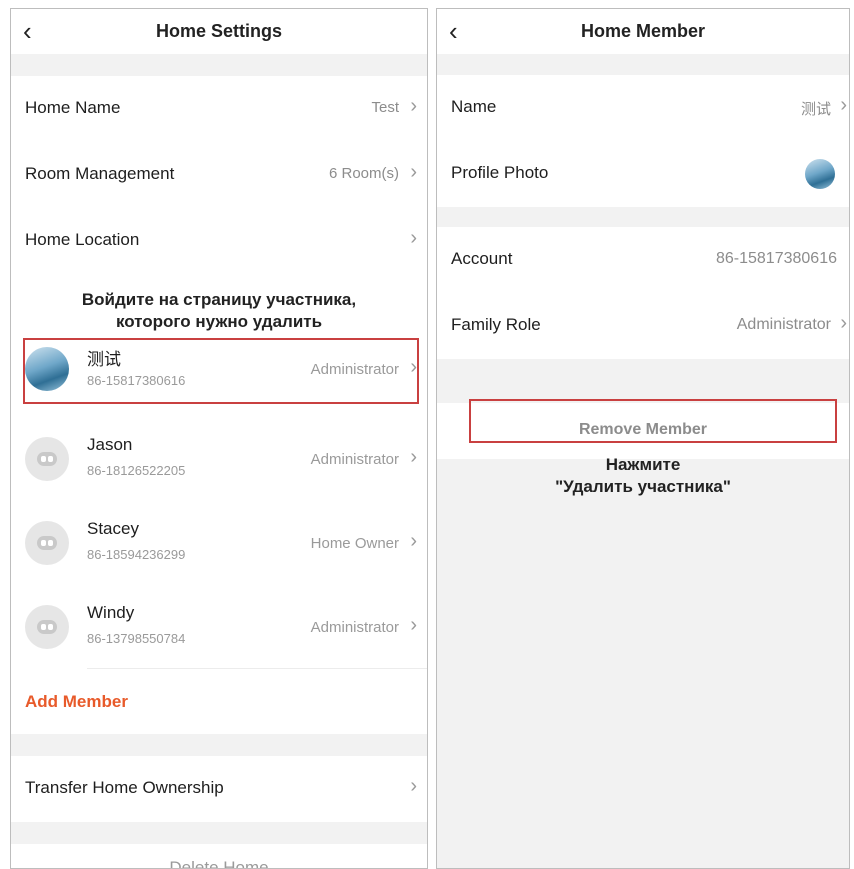  Describe the element at coordinates (385, 107) in the screenshot. I see `home-name-value: Test` at that location.